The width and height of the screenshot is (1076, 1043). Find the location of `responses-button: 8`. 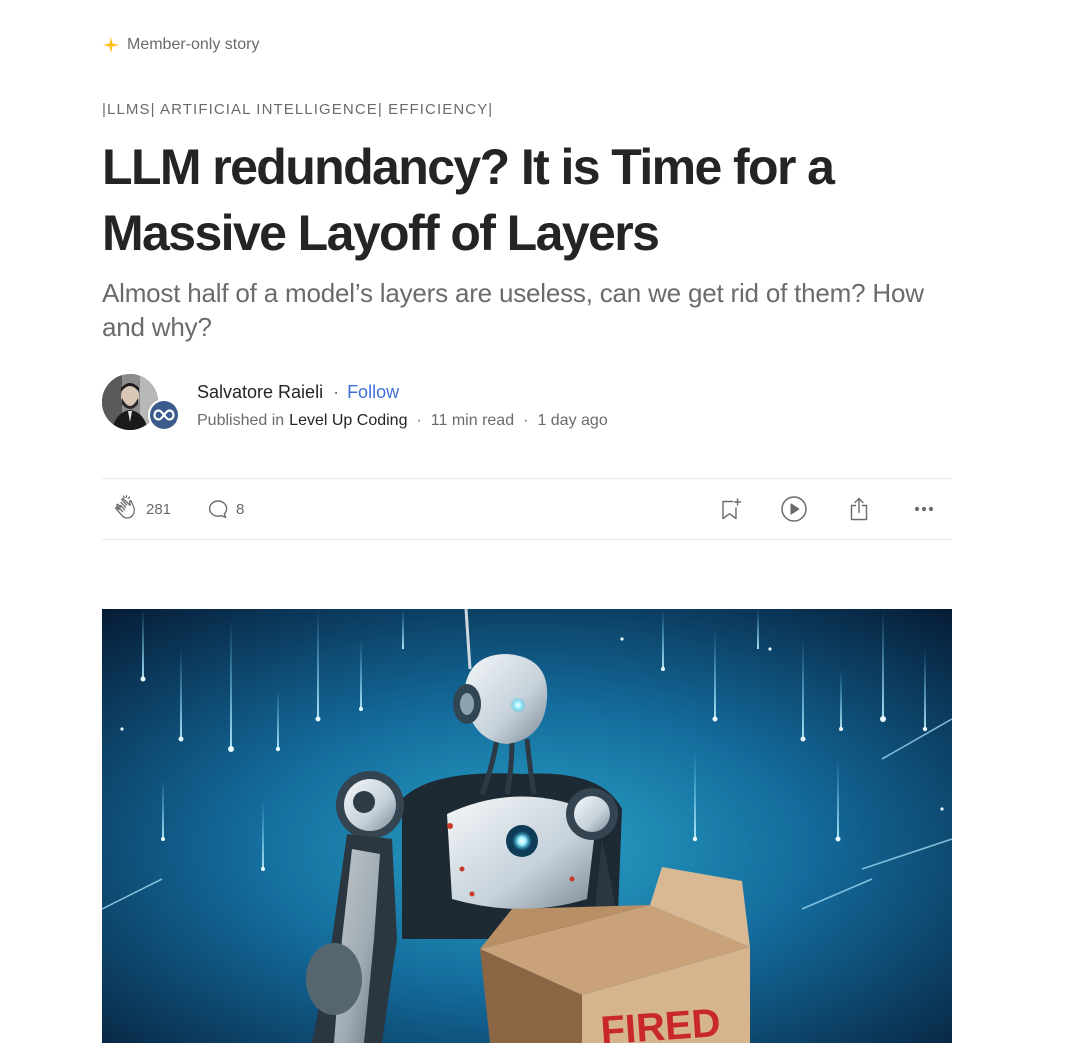

responses-button: 8 is located at coordinates (225, 509).